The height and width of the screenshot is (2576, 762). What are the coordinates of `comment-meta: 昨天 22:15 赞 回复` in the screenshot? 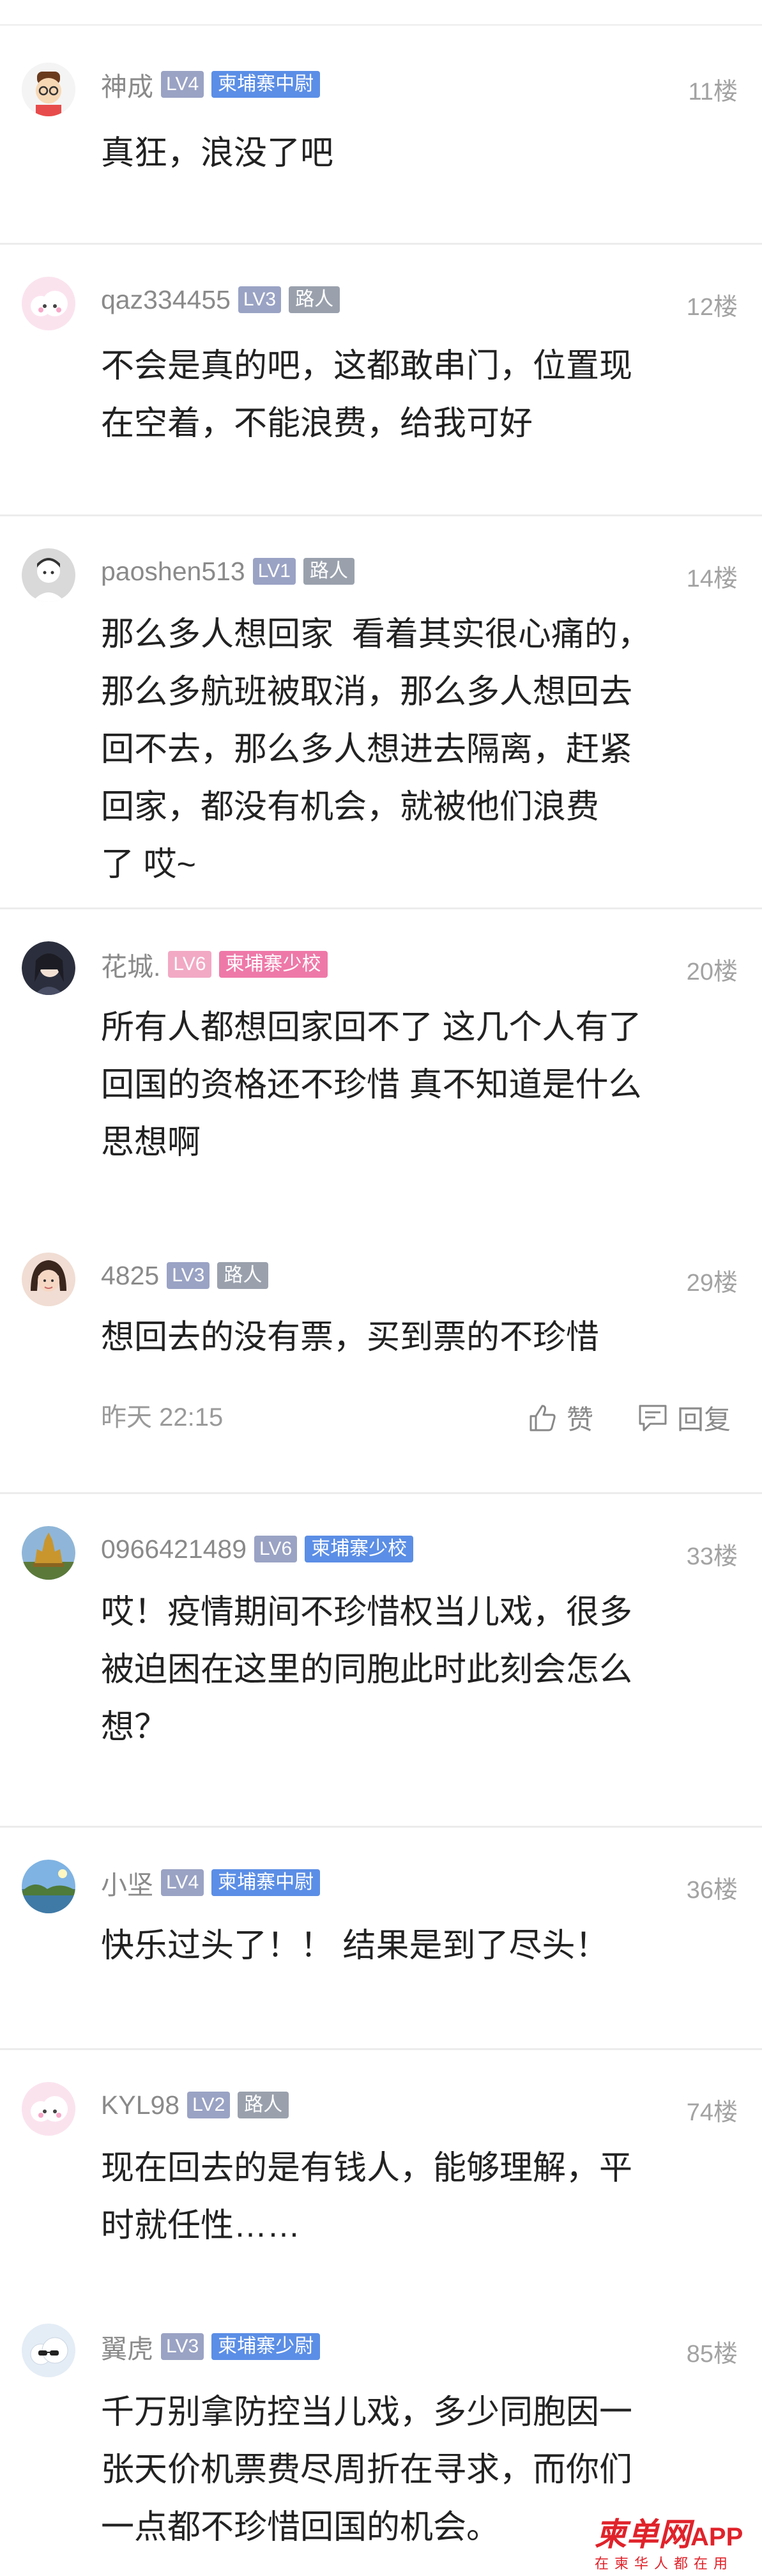 It's located at (420, 1417).